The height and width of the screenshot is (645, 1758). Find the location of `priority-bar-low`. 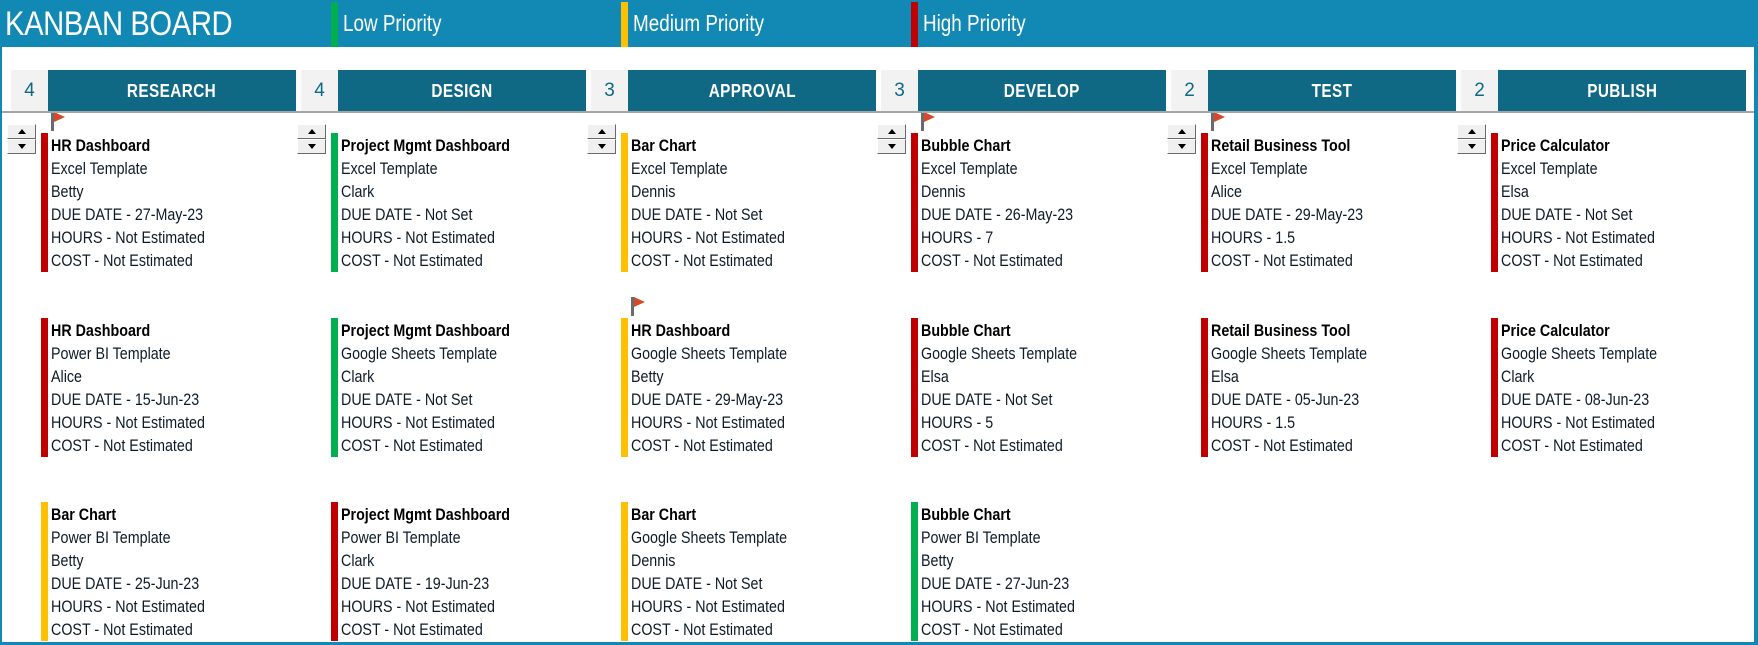

priority-bar-low is located at coordinates (334, 387).